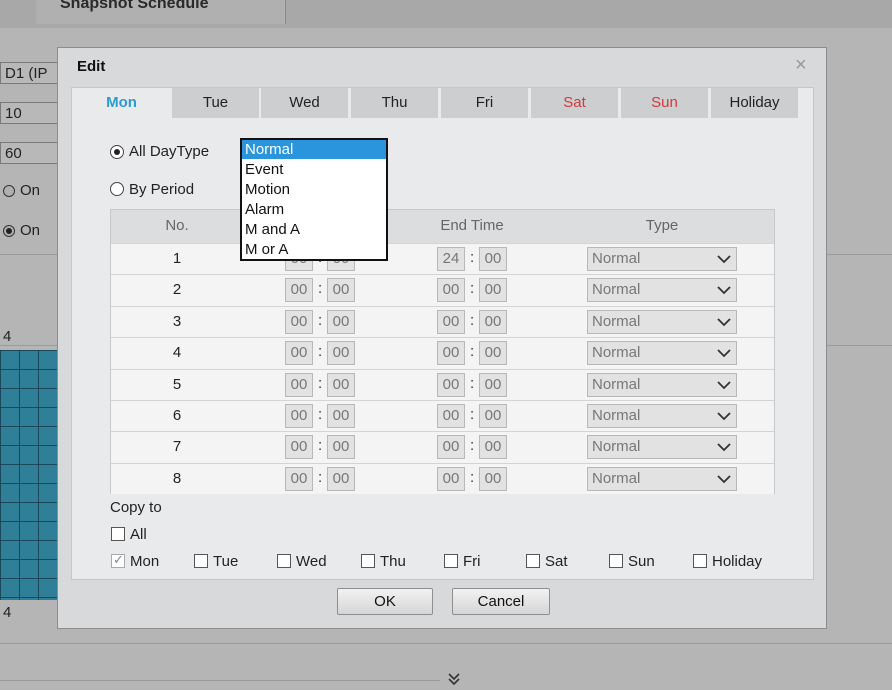  I want to click on tab-wed: Wed, so click(304, 103).